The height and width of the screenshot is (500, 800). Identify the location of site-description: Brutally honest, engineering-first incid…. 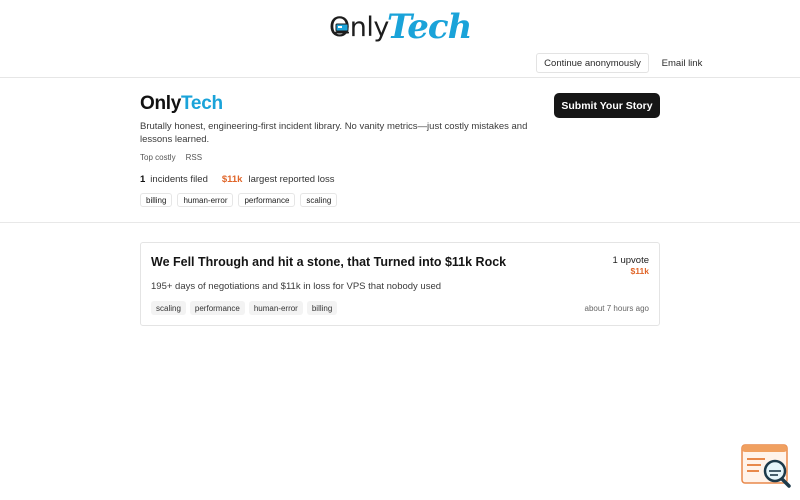
(334, 133).